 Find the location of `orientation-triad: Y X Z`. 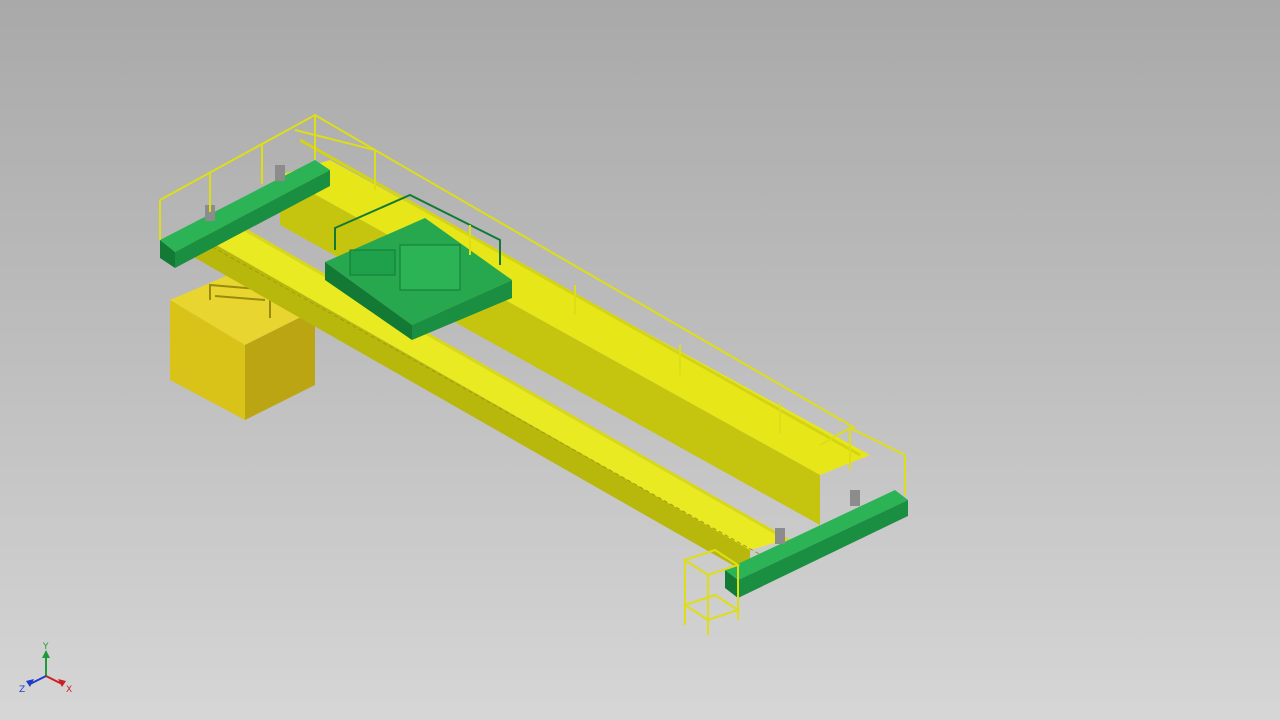

orientation-triad: Y X Z is located at coordinates (46, 670).